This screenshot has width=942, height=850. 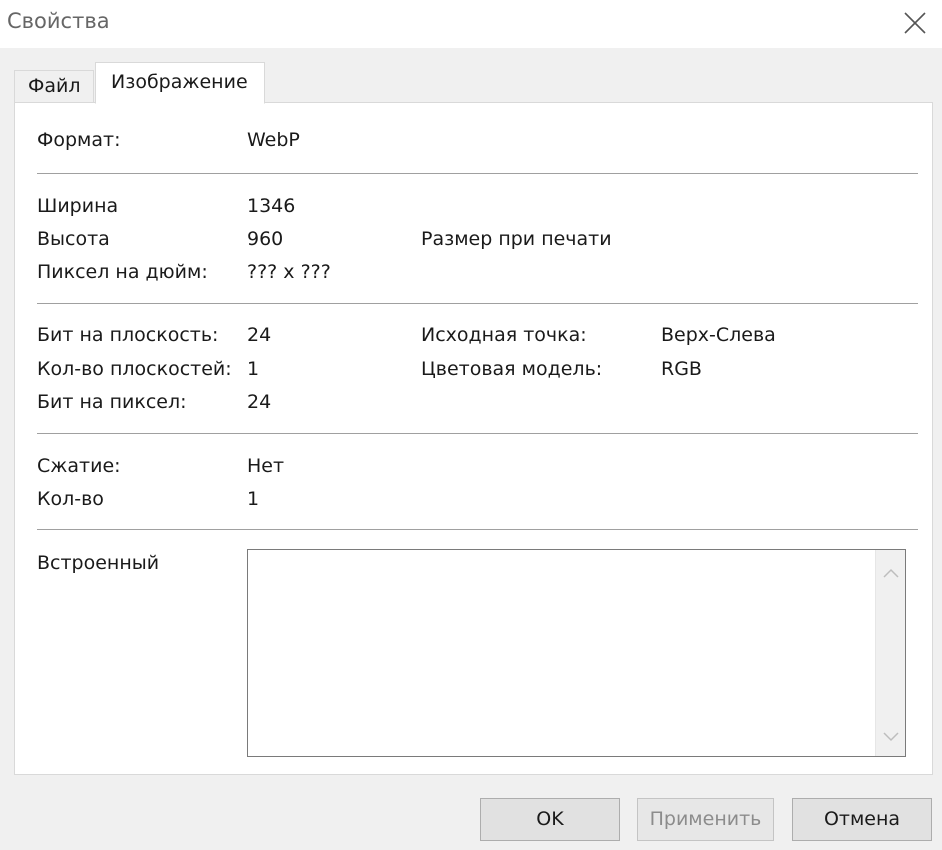 What do you see at coordinates (134, 369) in the screenshot?
I see `planes-label: Кол-во плоскостей:` at bounding box center [134, 369].